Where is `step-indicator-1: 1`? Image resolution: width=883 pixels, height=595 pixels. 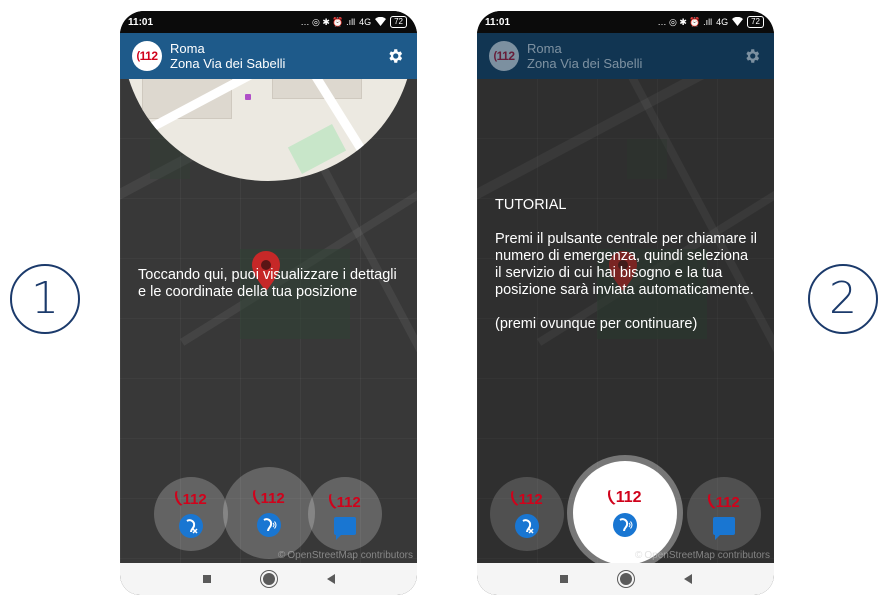
step-indicator-1: 1 is located at coordinates (45, 299).